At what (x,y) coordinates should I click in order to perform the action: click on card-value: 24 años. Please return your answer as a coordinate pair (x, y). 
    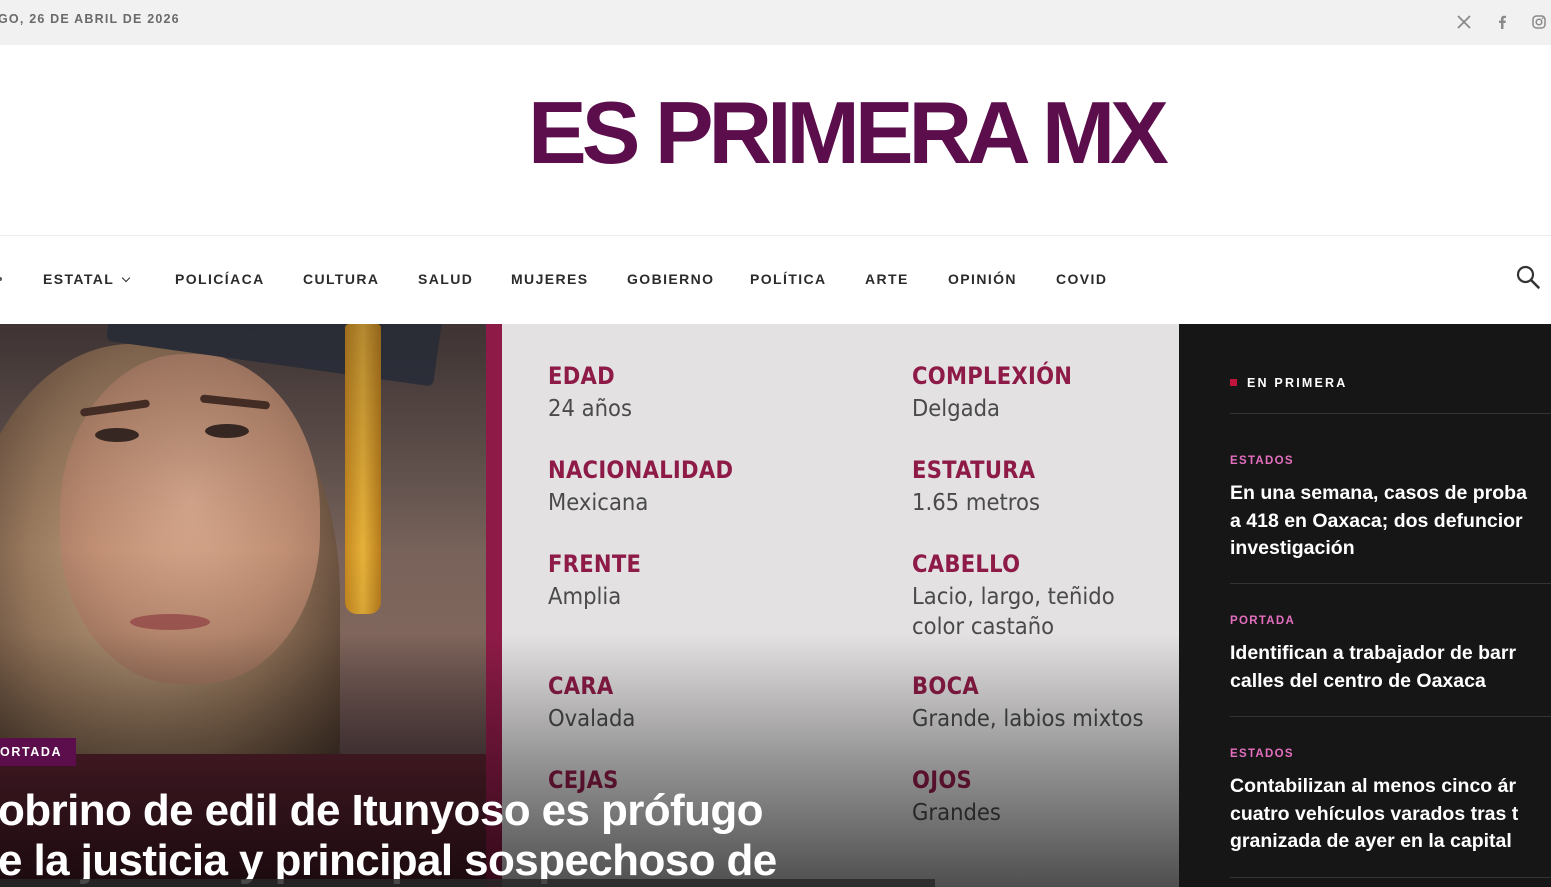
    Looking at the image, I should click on (590, 409).